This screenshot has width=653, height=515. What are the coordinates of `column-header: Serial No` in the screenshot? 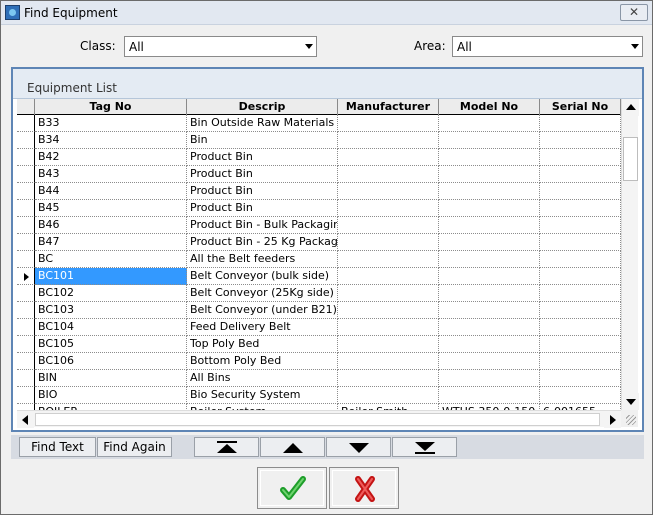 It's located at (580, 107).